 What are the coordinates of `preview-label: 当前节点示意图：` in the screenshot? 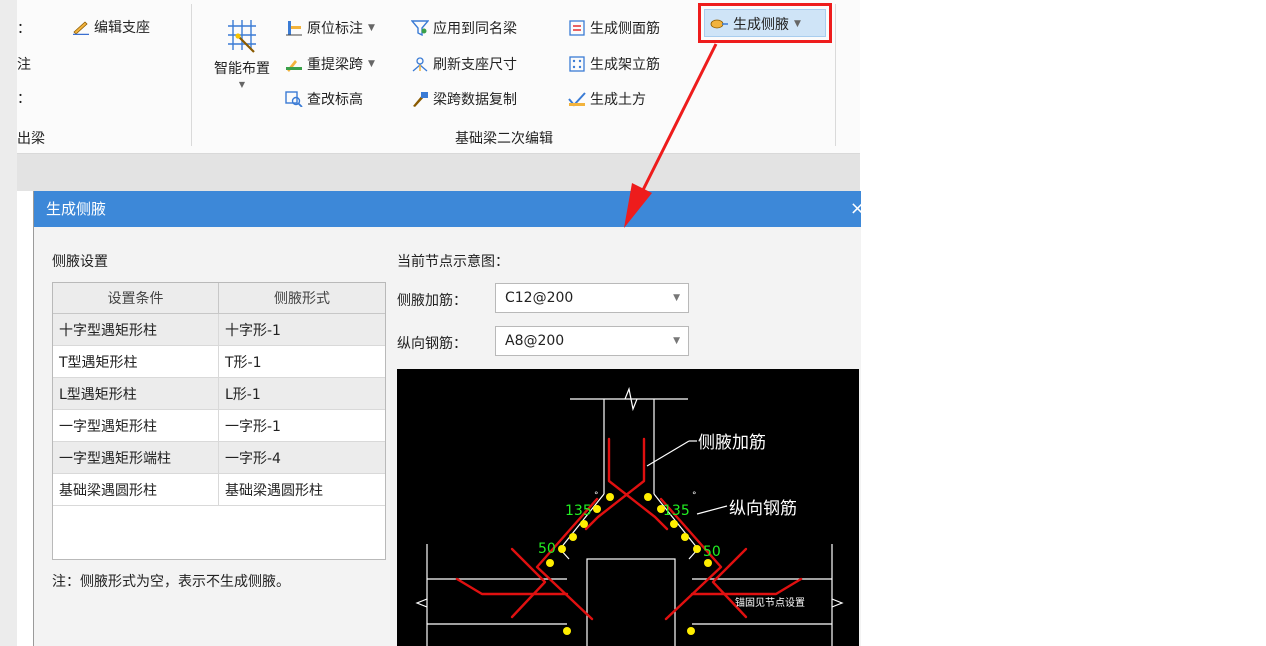 It's located at (453, 262).